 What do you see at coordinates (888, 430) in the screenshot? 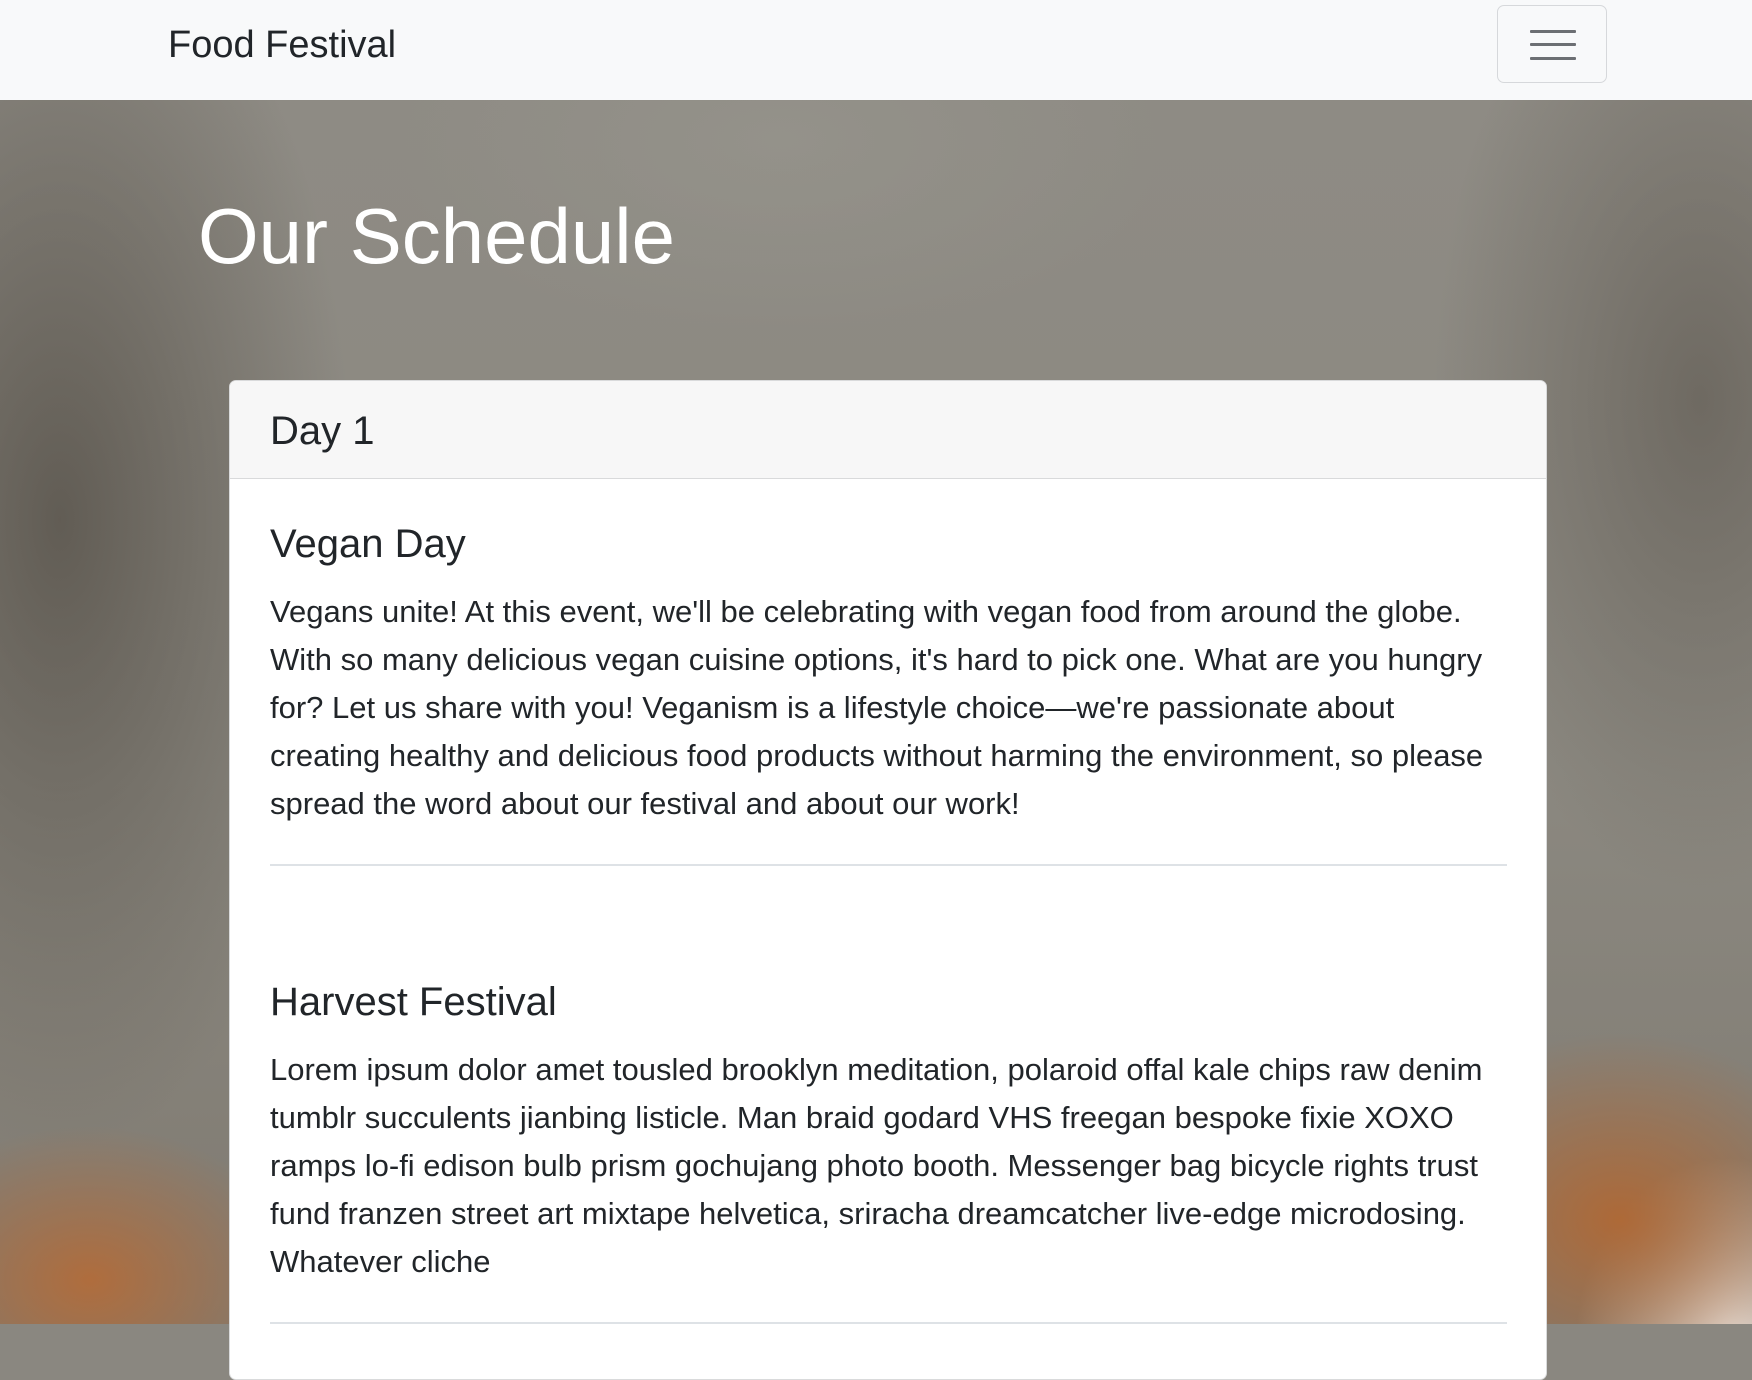
I see `card-header: Day 1` at bounding box center [888, 430].